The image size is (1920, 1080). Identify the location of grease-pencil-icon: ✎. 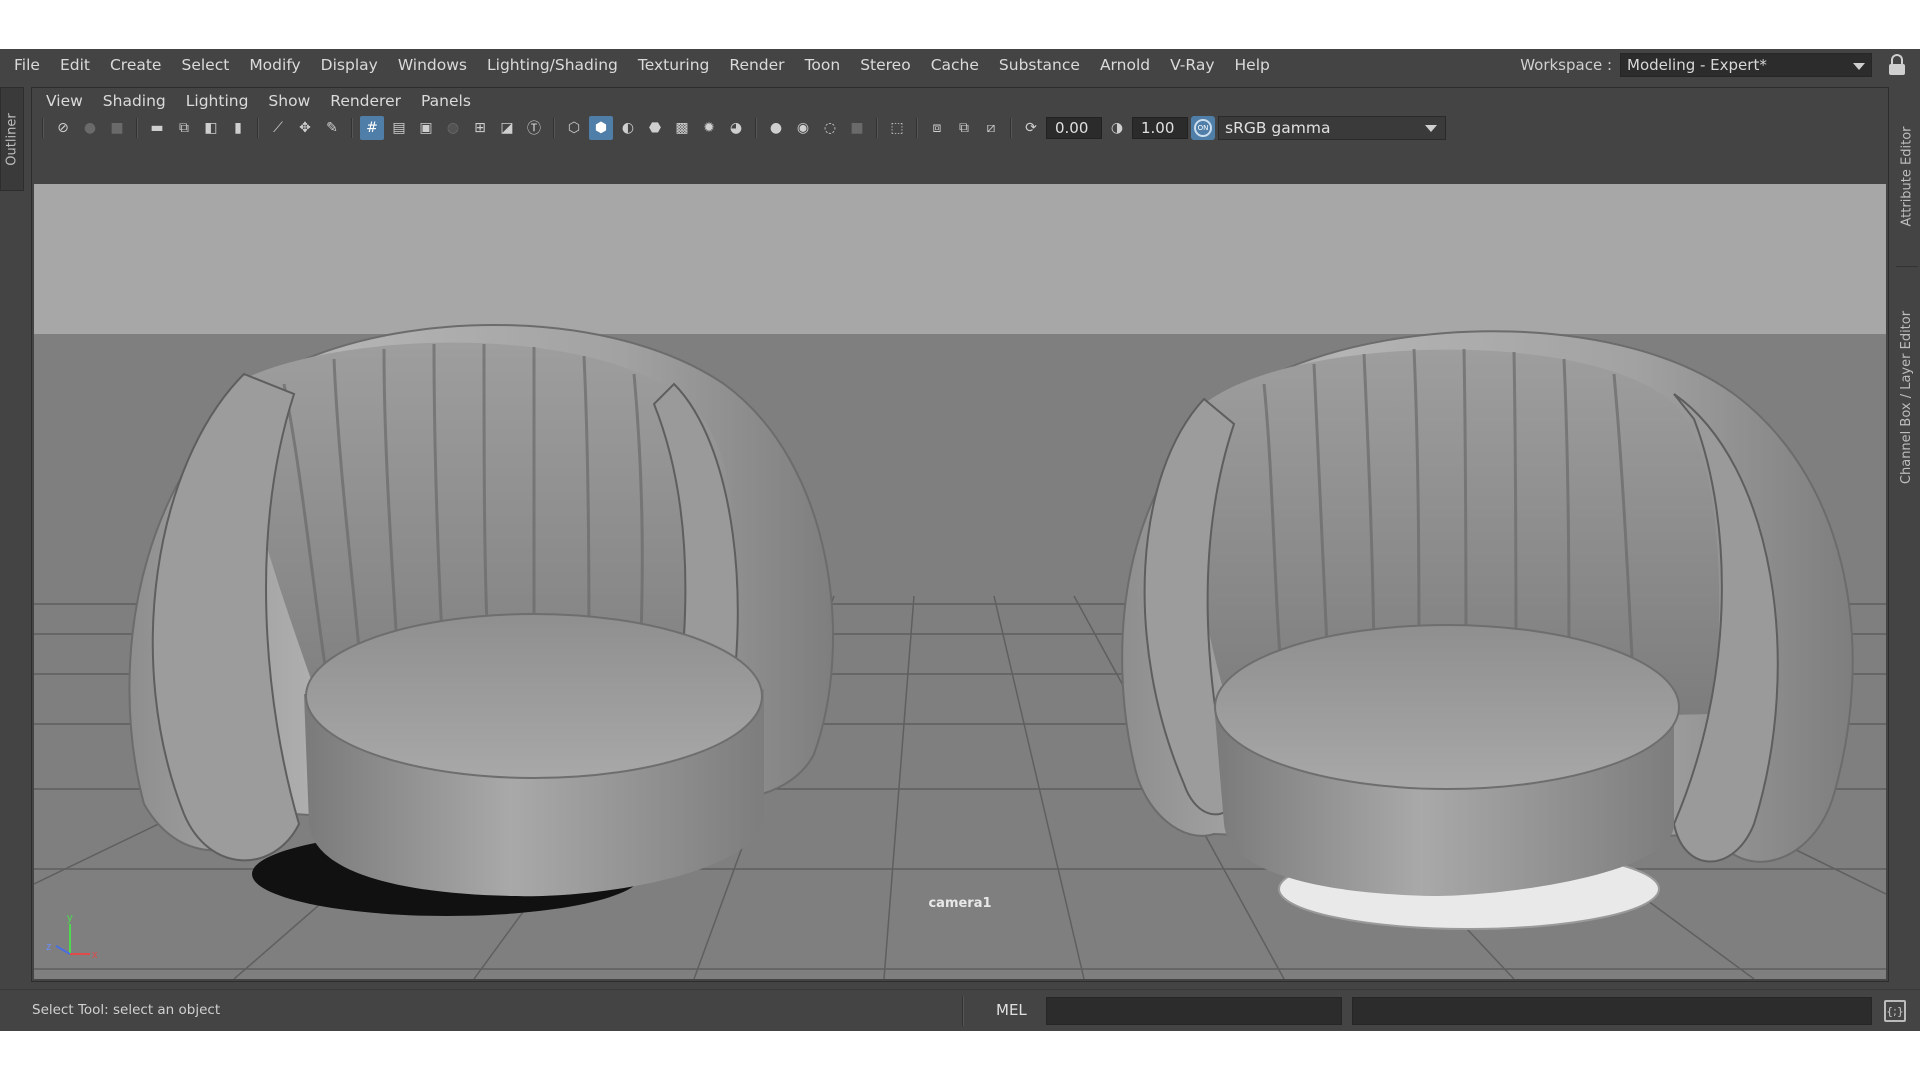
(332, 128).